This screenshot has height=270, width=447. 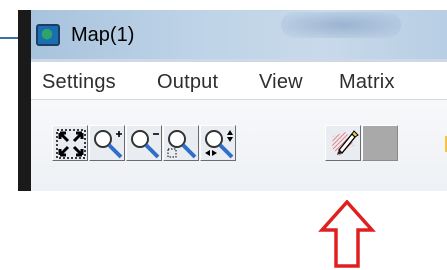 What do you see at coordinates (187, 82) in the screenshot?
I see `menu-output: Output` at bounding box center [187, 82].